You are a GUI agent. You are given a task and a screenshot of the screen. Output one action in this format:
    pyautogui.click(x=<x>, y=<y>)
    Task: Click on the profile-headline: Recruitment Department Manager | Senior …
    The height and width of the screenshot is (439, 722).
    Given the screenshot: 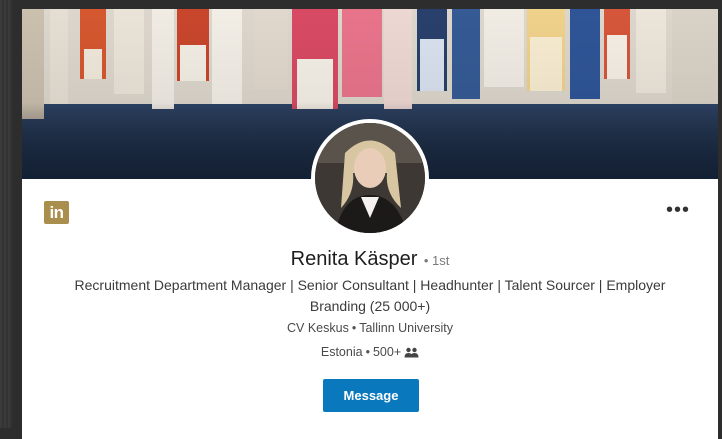 What is the action you would take?
    pyautogui.click(x=370, y=295)
    